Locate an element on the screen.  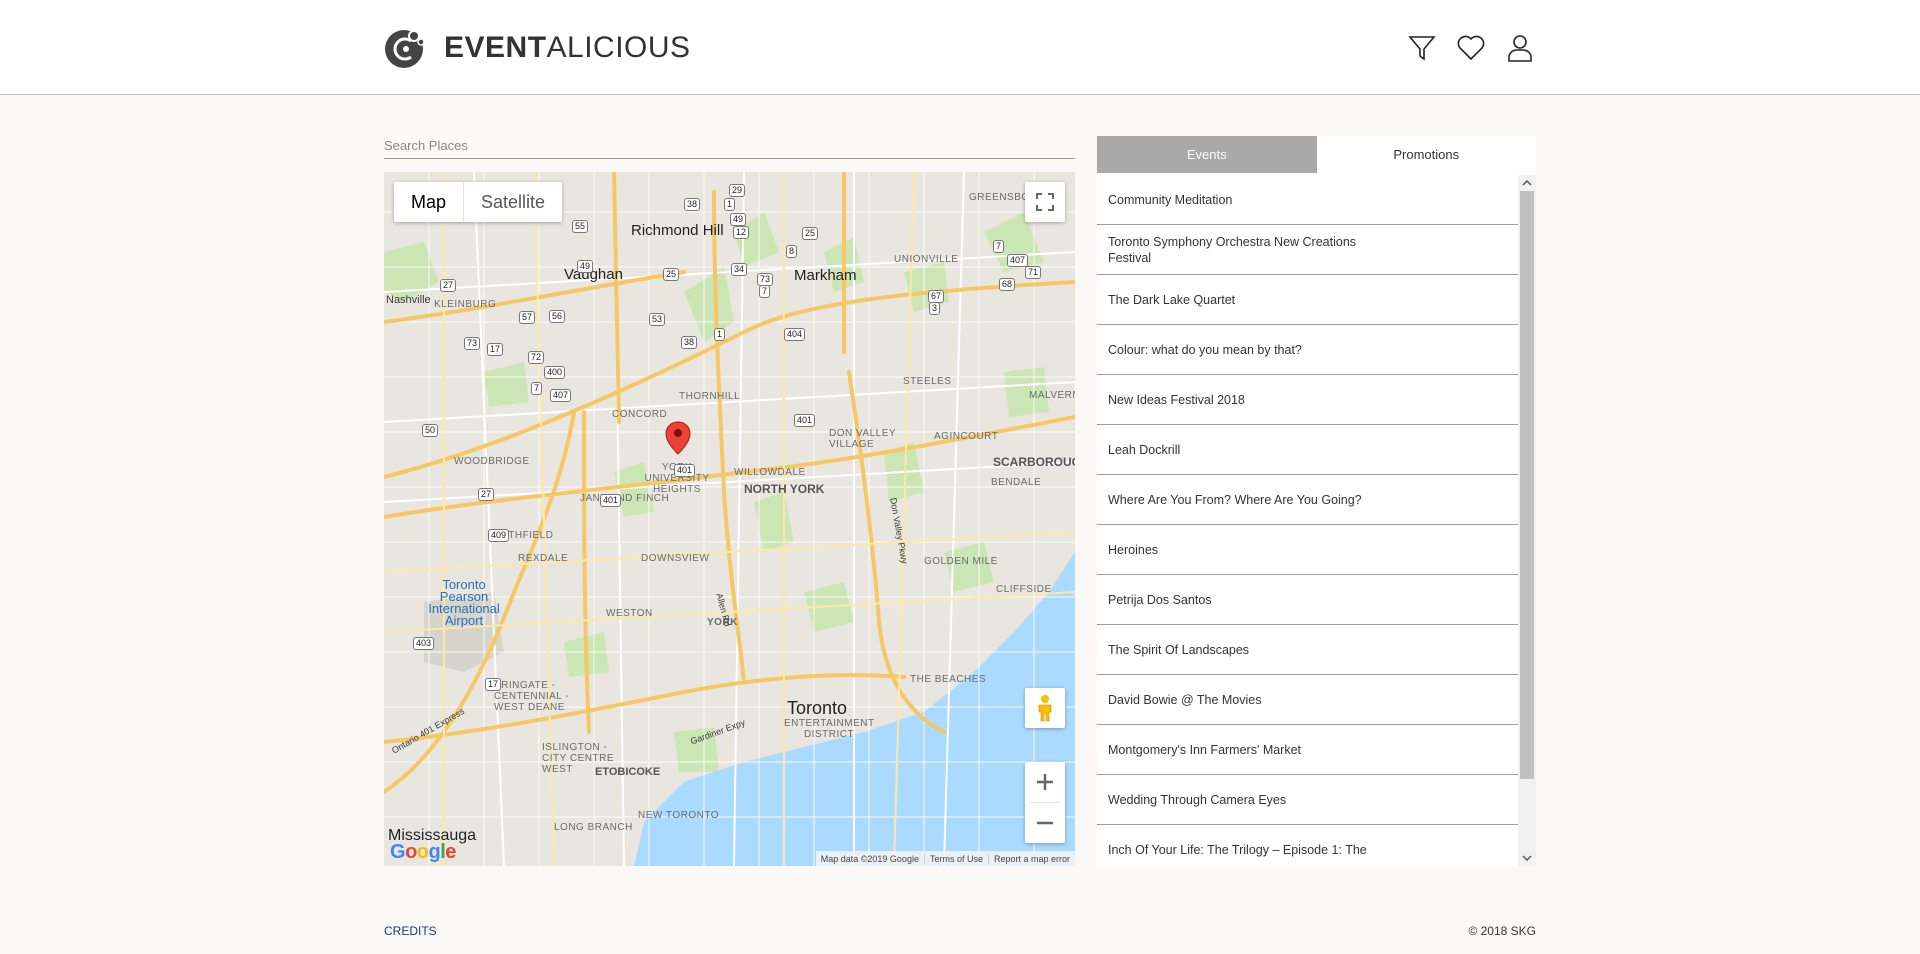
shield-34: 34 is located at coordinates (739, 269).